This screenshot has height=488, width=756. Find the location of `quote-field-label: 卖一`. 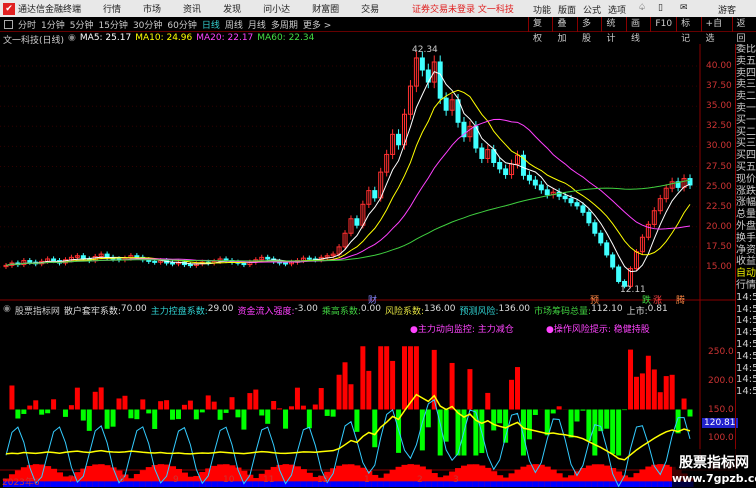

quote-field-label: 卖一 is located at coordinates (746, 109).